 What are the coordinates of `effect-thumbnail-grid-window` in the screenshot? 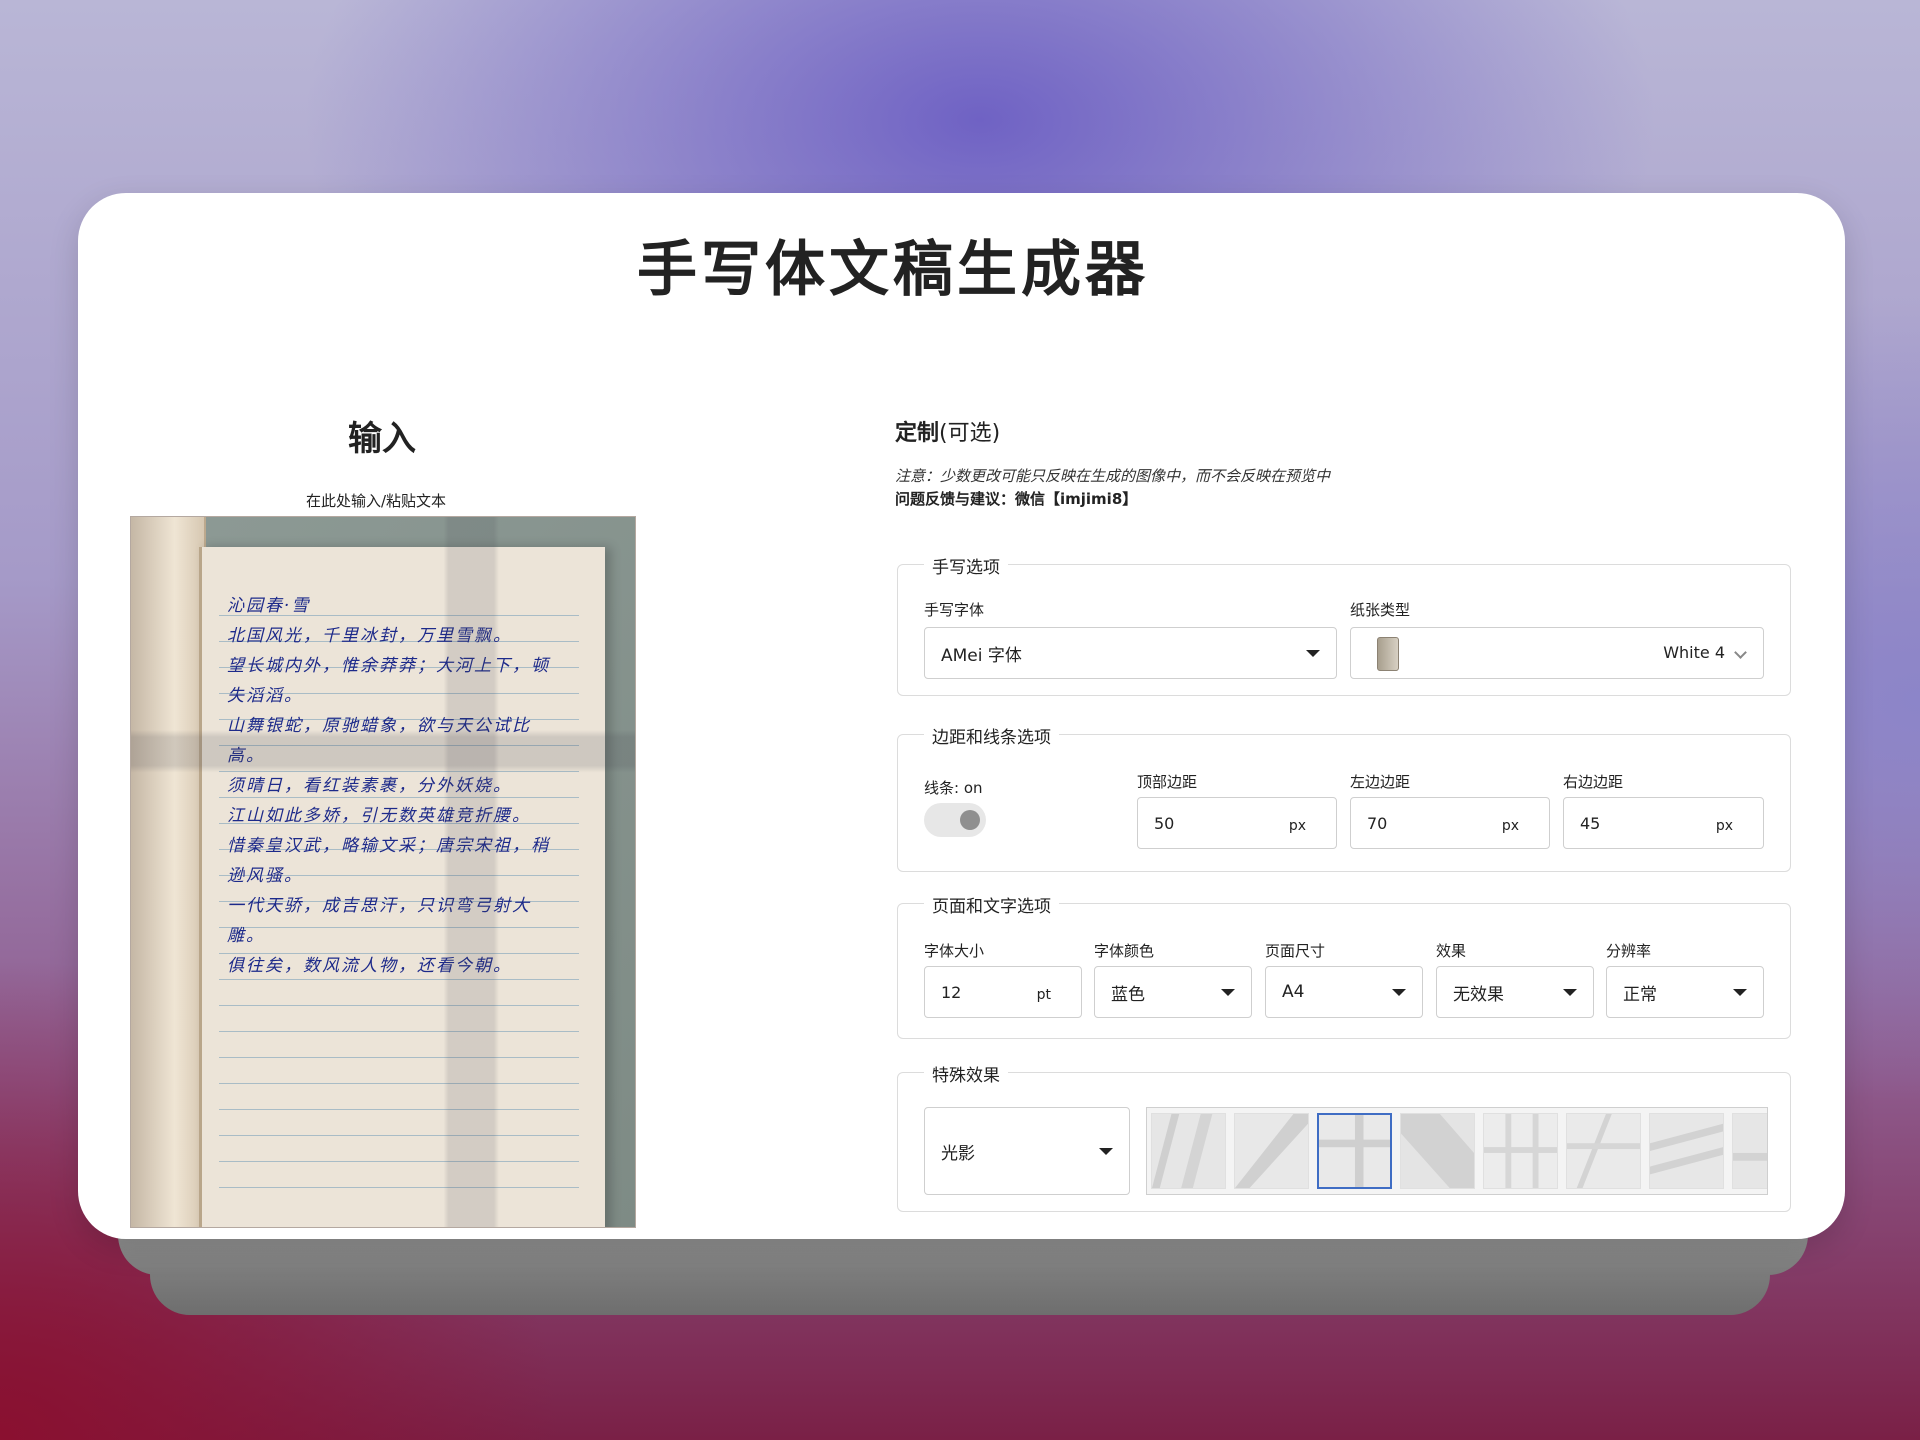 It's located at (1520, 1151).